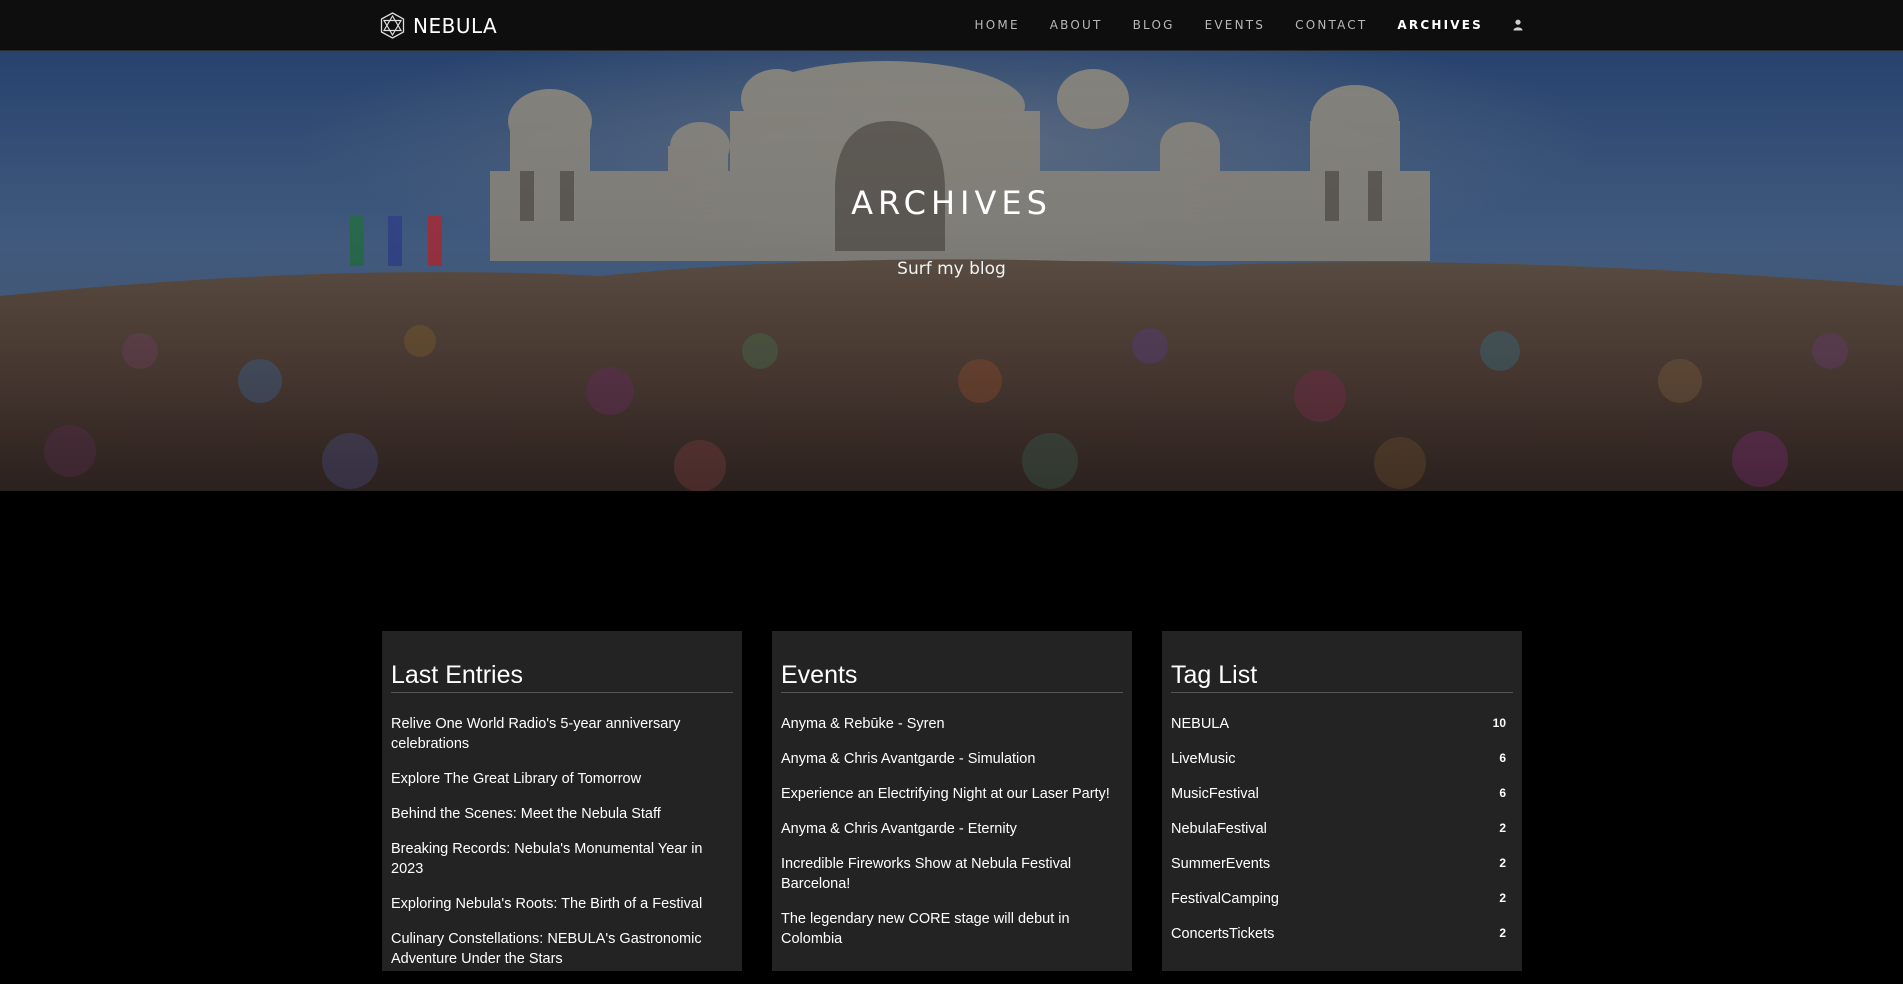  I want to click on nav-home: HOME, so click(997, 25).